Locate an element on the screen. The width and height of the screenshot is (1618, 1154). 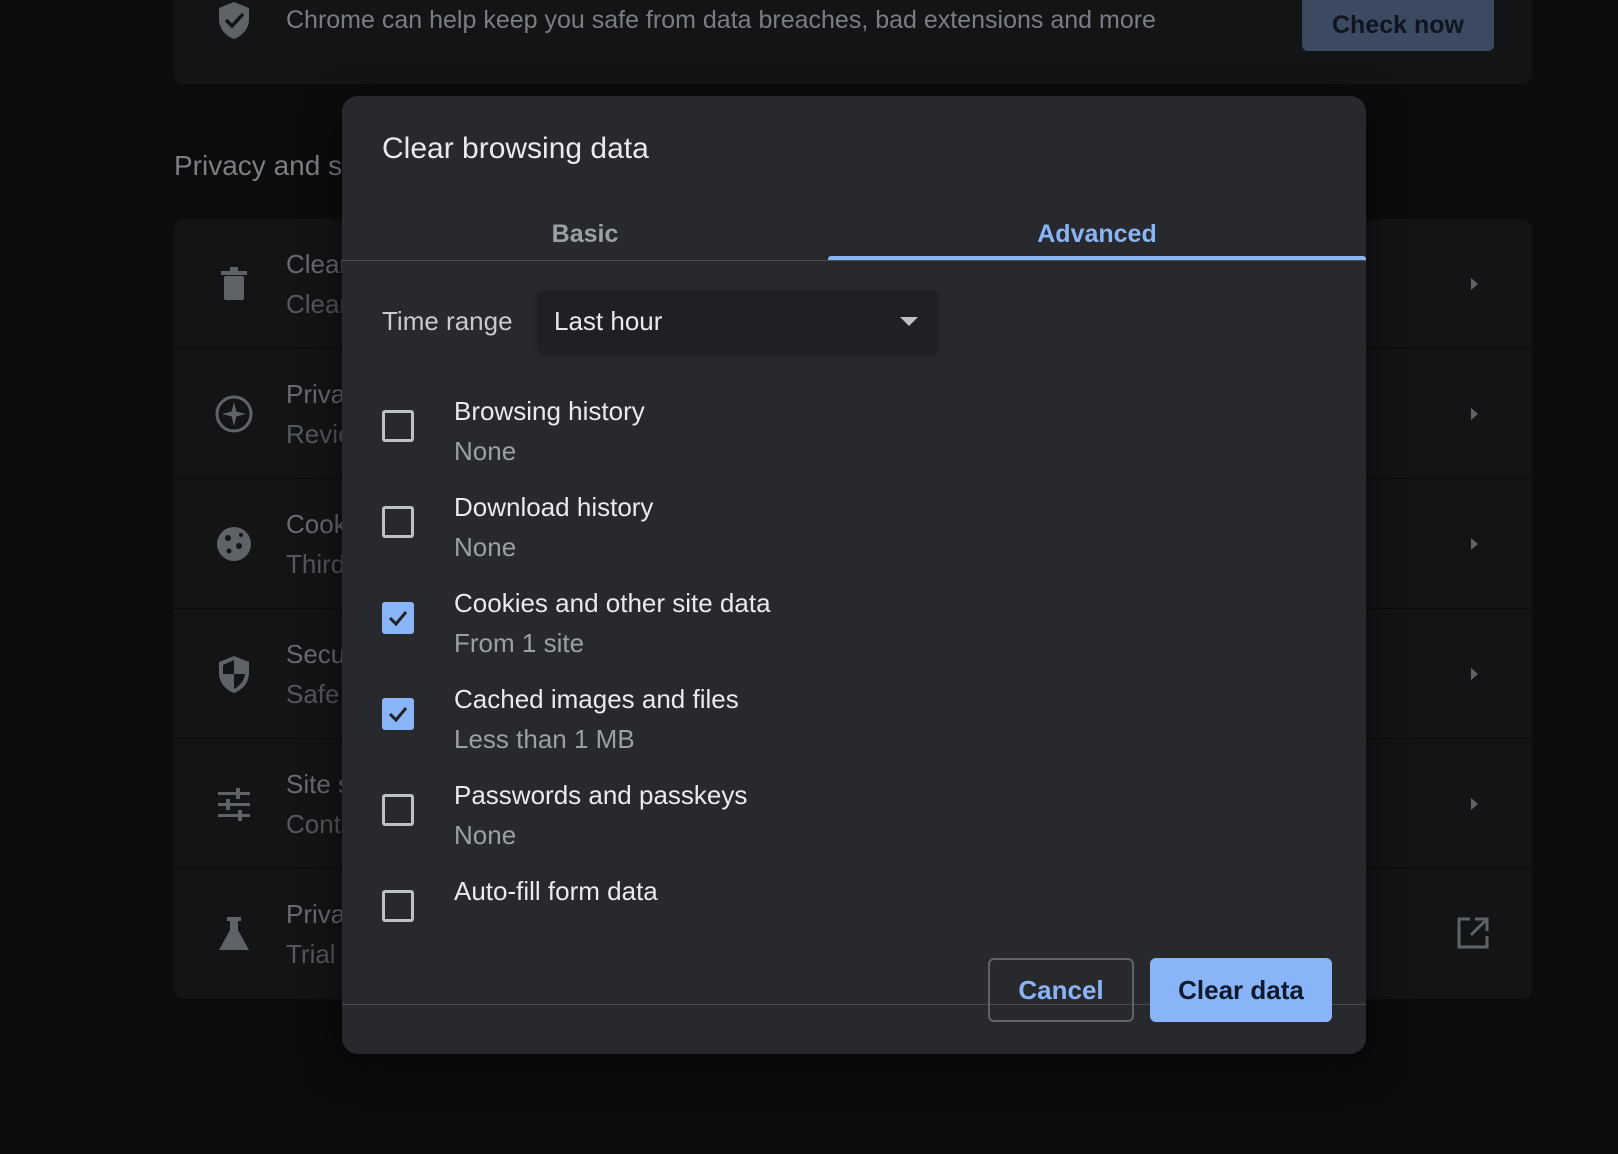
option-browsing-history: Browsing history None is located at coordinates (854, 416).